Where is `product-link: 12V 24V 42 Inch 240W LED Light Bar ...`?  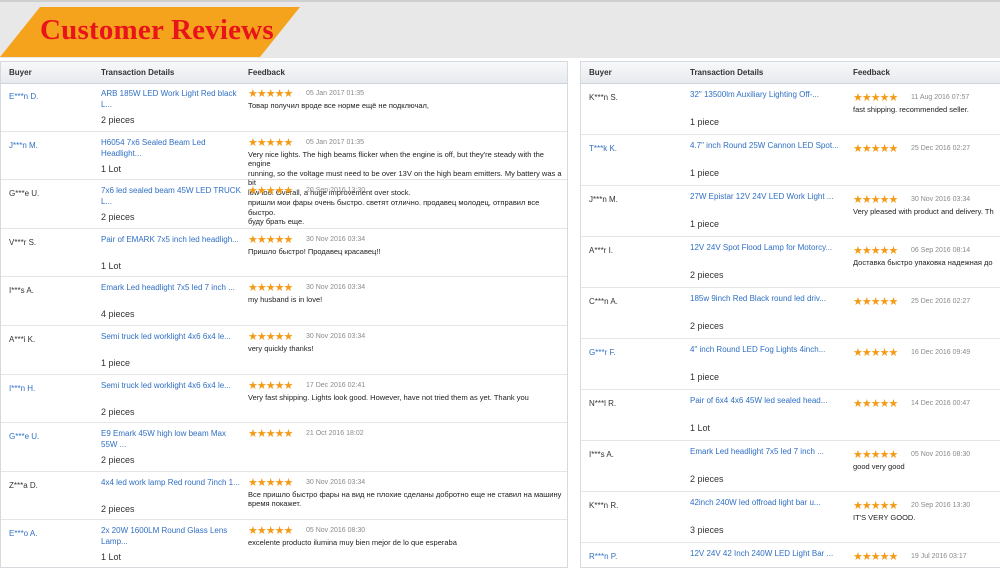
product-link: 12V 24V 42 Inch 240W LED Light Bar ... is located at coordinates (765, 553).